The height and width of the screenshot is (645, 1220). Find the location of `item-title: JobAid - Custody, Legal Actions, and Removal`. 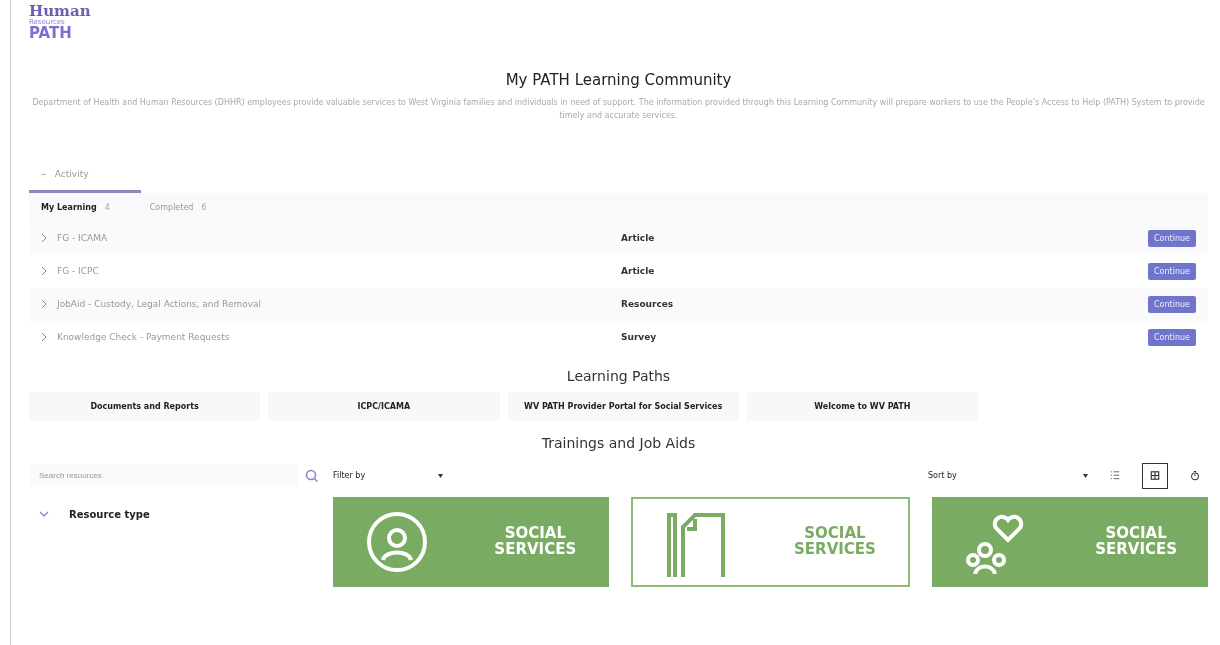

item-title: JobAid - Custody, Legal Actions, and Removal is located at coordinates (159, 304).